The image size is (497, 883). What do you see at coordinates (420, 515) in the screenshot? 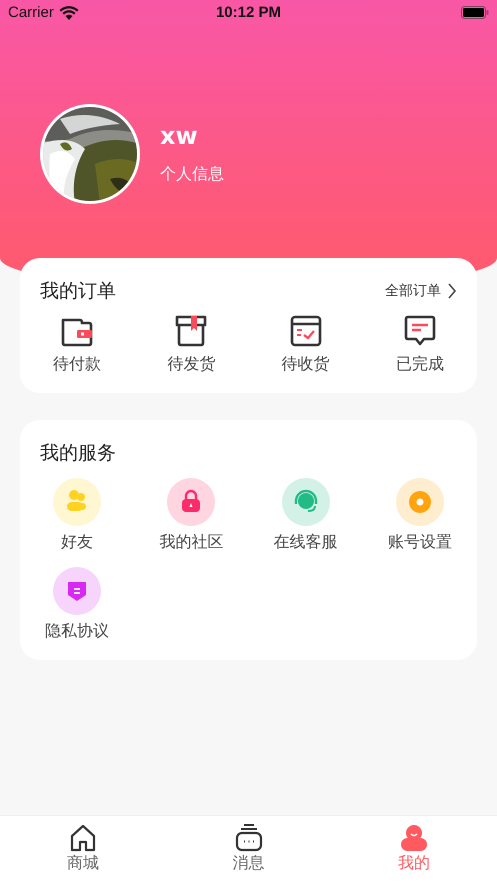
I see `service-item: 账号设置` at bounding box center [420, 515].